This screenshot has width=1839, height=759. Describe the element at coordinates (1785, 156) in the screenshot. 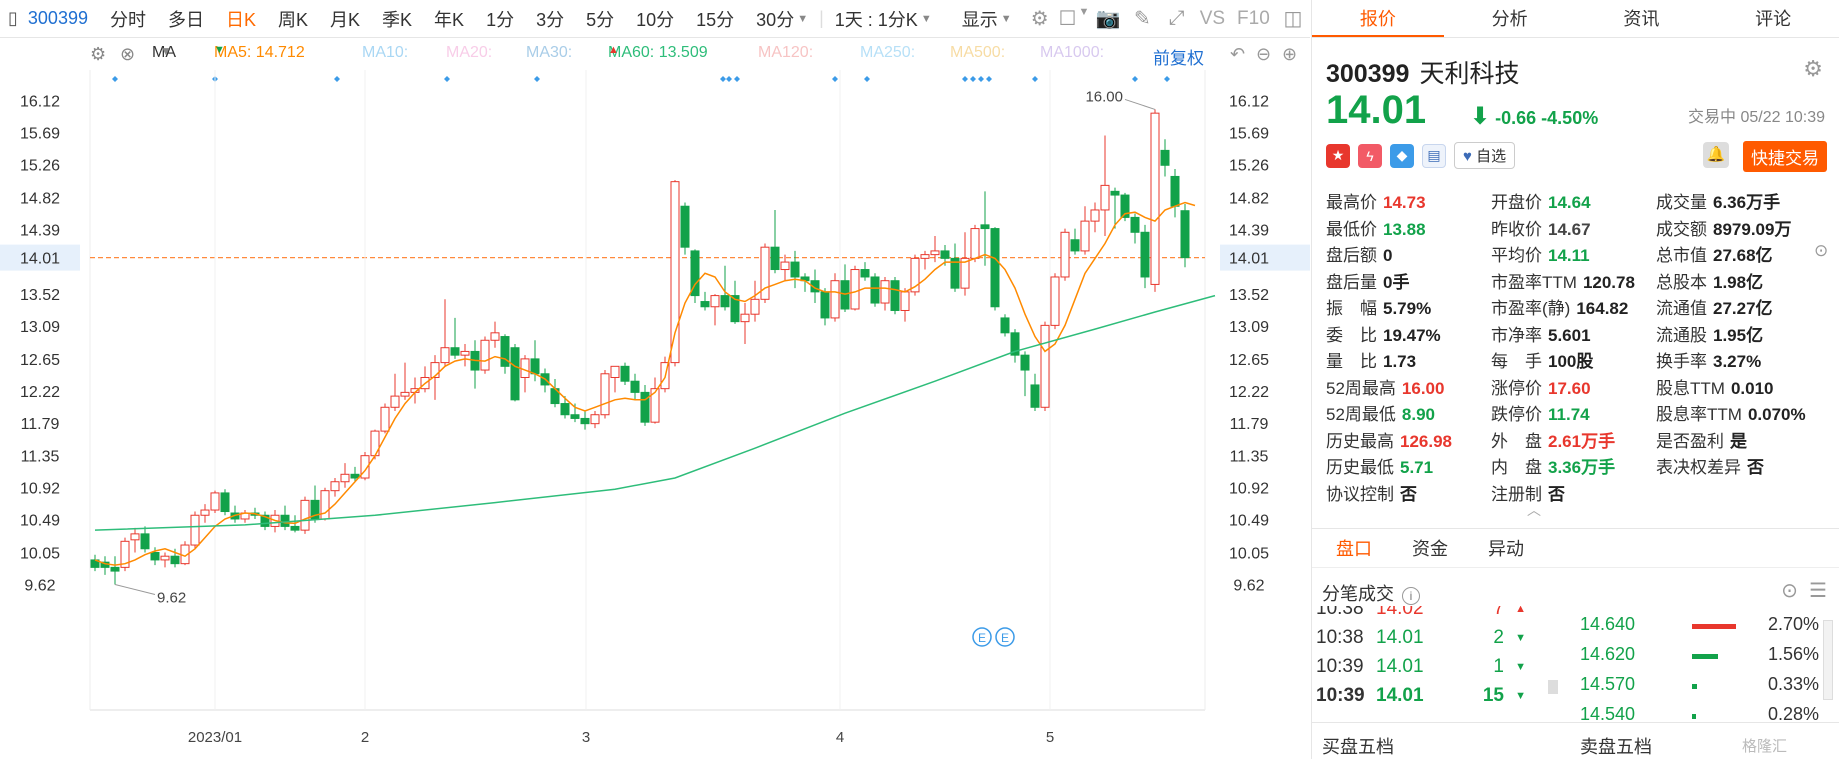

I see `quick-trade-button: 快捷交易` at that location.